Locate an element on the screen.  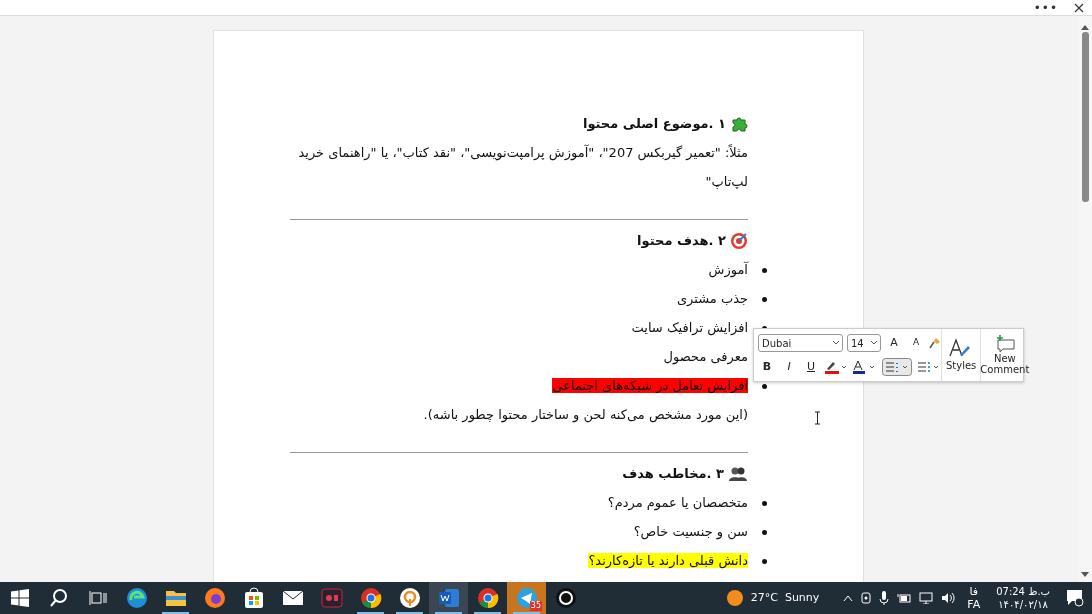
network-icon is located at coordinates (926, 598).